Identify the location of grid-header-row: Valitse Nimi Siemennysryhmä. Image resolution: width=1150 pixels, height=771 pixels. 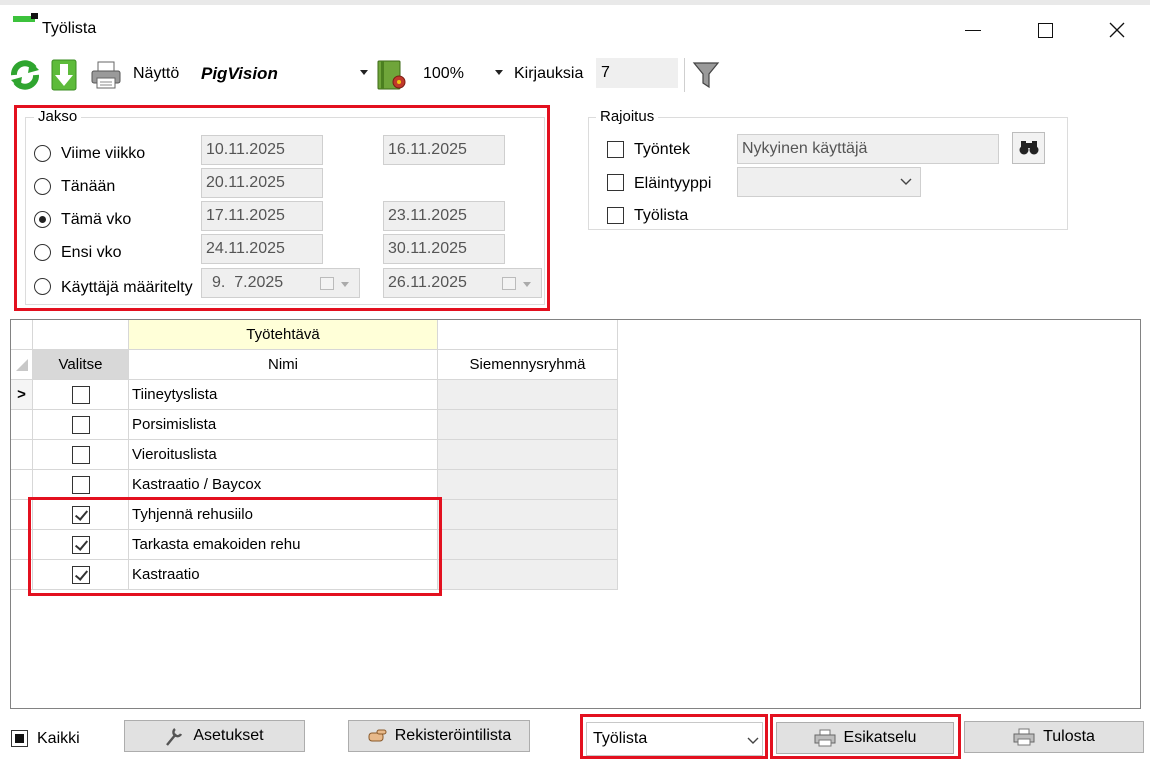
(314, 365).